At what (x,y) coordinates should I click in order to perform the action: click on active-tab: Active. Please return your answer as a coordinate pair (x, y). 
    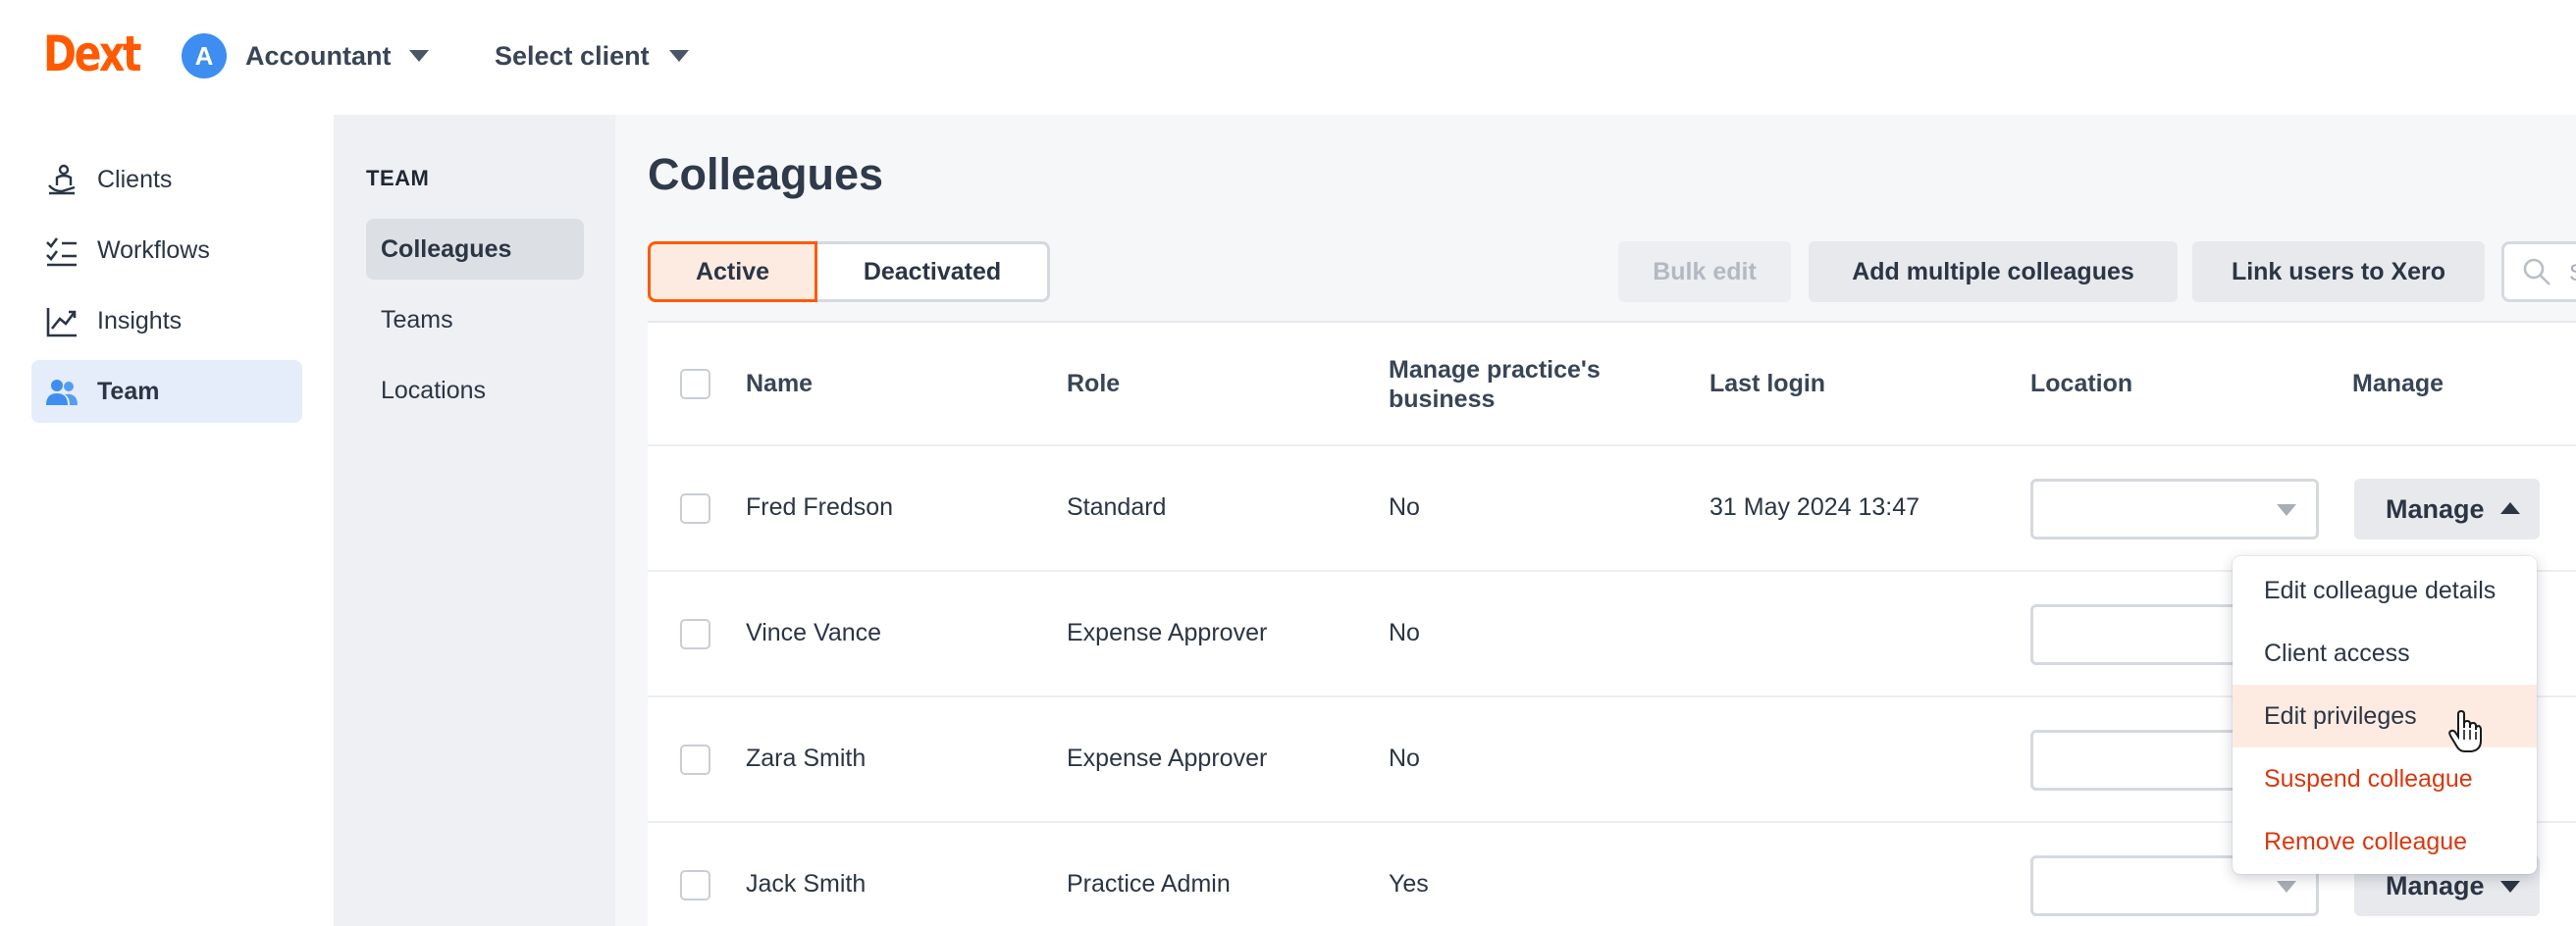
    Looking at the image, I should click on (732, 271).